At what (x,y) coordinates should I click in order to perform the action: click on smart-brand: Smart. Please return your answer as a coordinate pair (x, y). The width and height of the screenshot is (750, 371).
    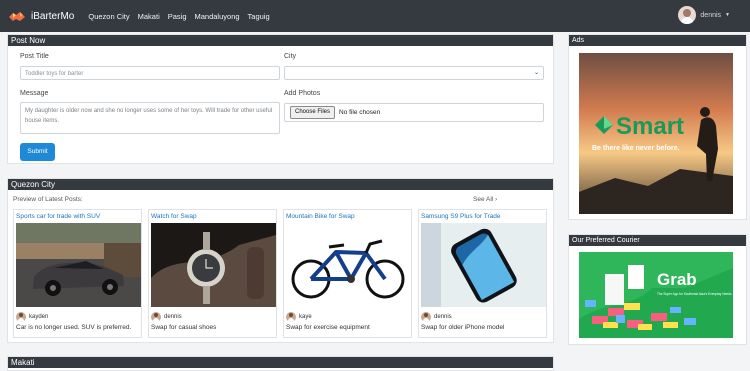
    Looking at the image, I should click on (650, 126).